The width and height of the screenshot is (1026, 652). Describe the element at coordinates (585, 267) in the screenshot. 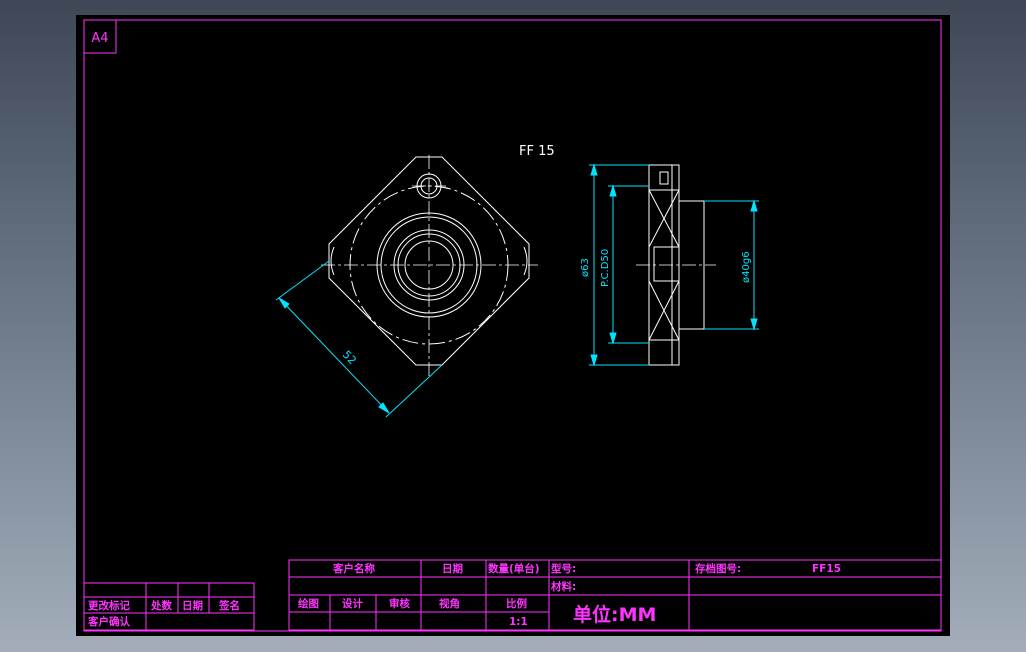

I see `dimension-outer-dia: ø63` at that location.